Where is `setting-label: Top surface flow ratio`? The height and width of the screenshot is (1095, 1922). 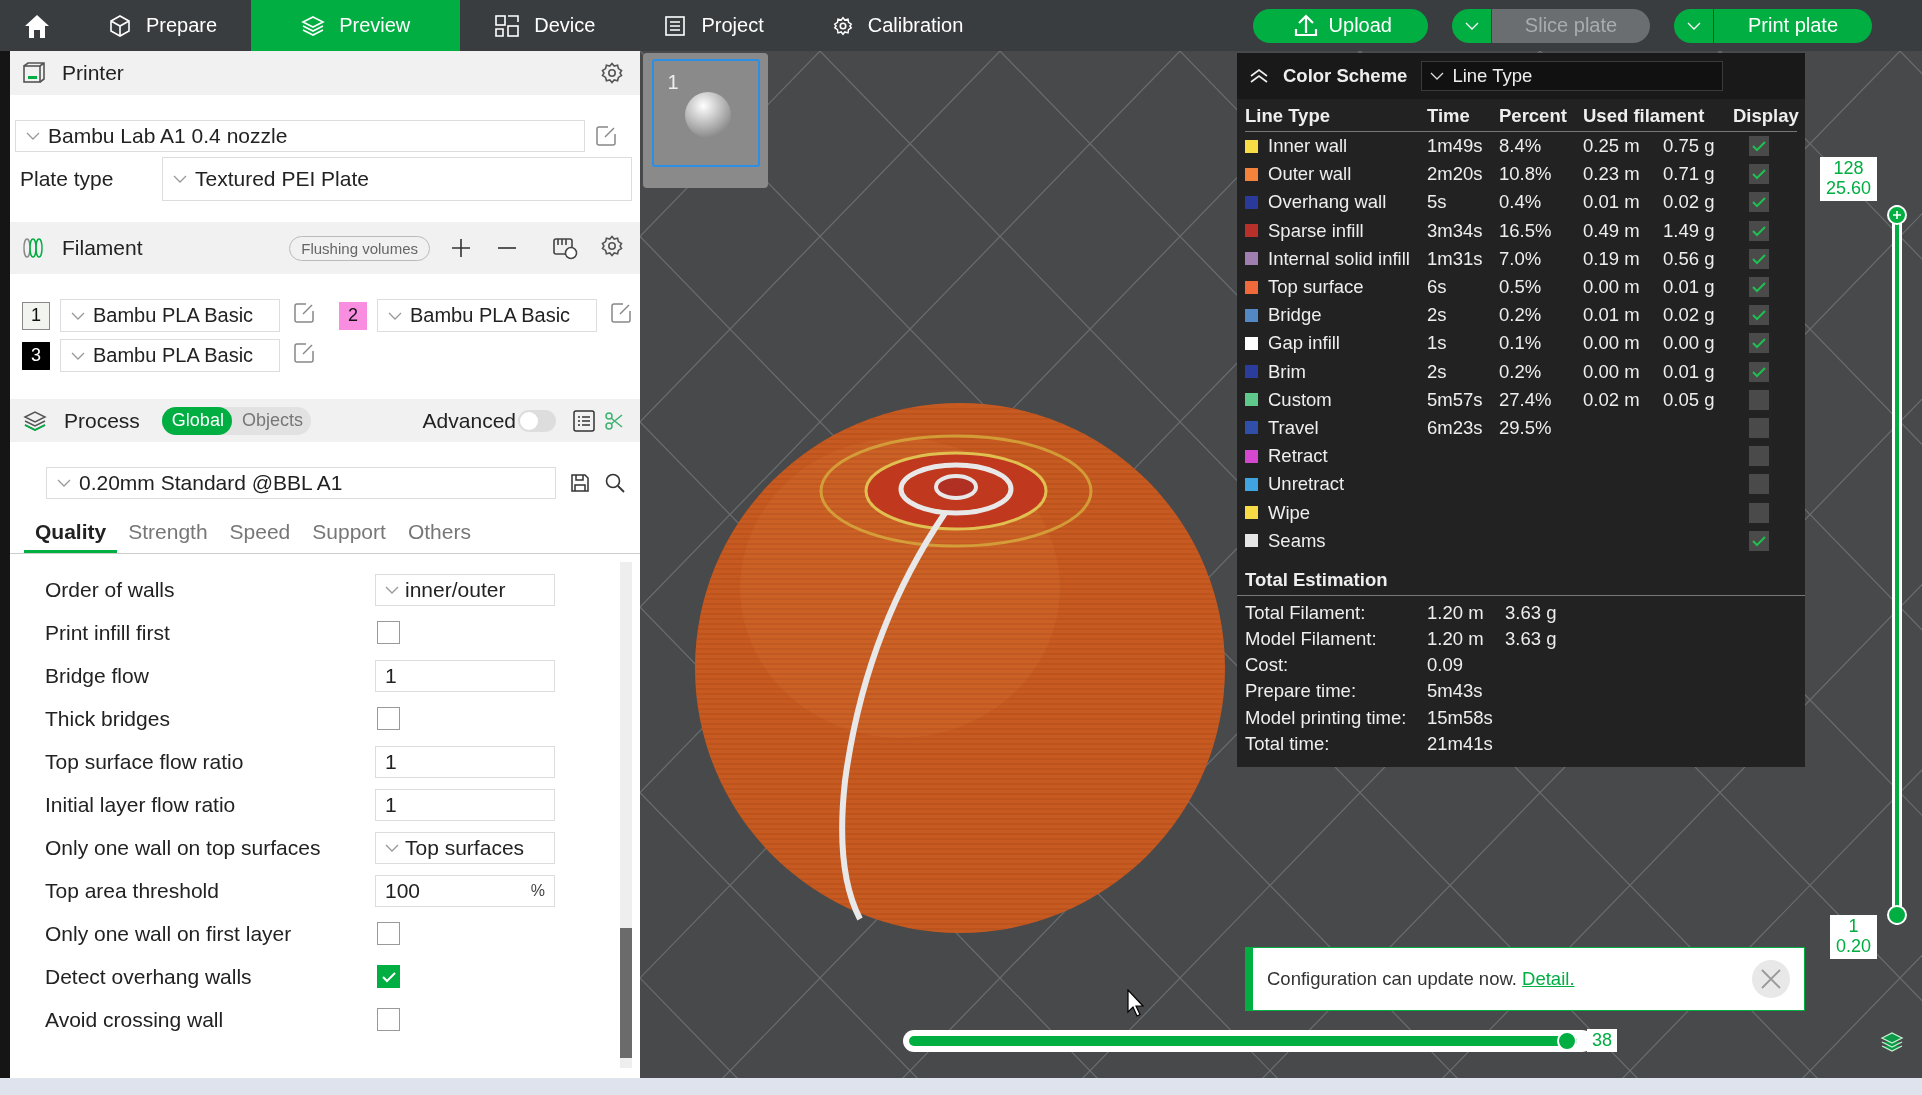 setting-label: Top surface flow ratio is located at coordinates (145, 761).